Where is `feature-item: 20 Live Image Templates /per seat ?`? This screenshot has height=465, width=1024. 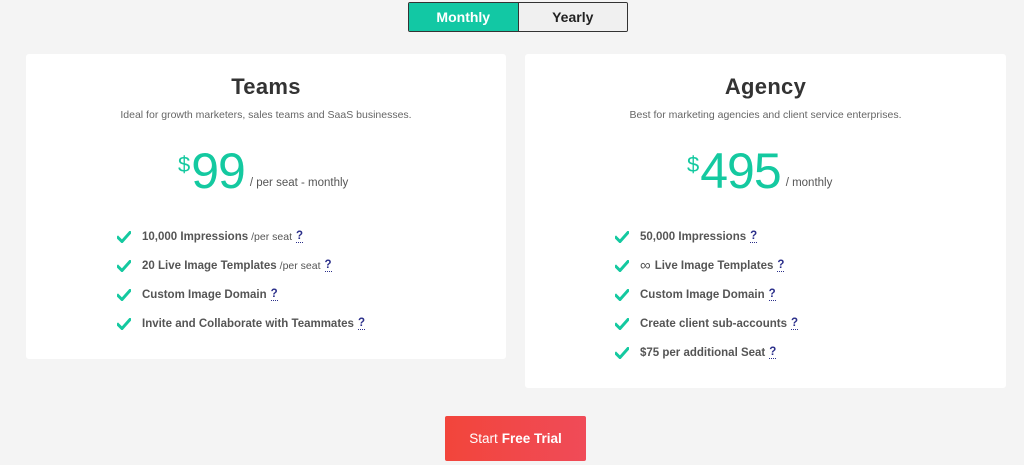 feature-item: 20 Live Image Templates /per seat ? is located at coordinates (241, 265).